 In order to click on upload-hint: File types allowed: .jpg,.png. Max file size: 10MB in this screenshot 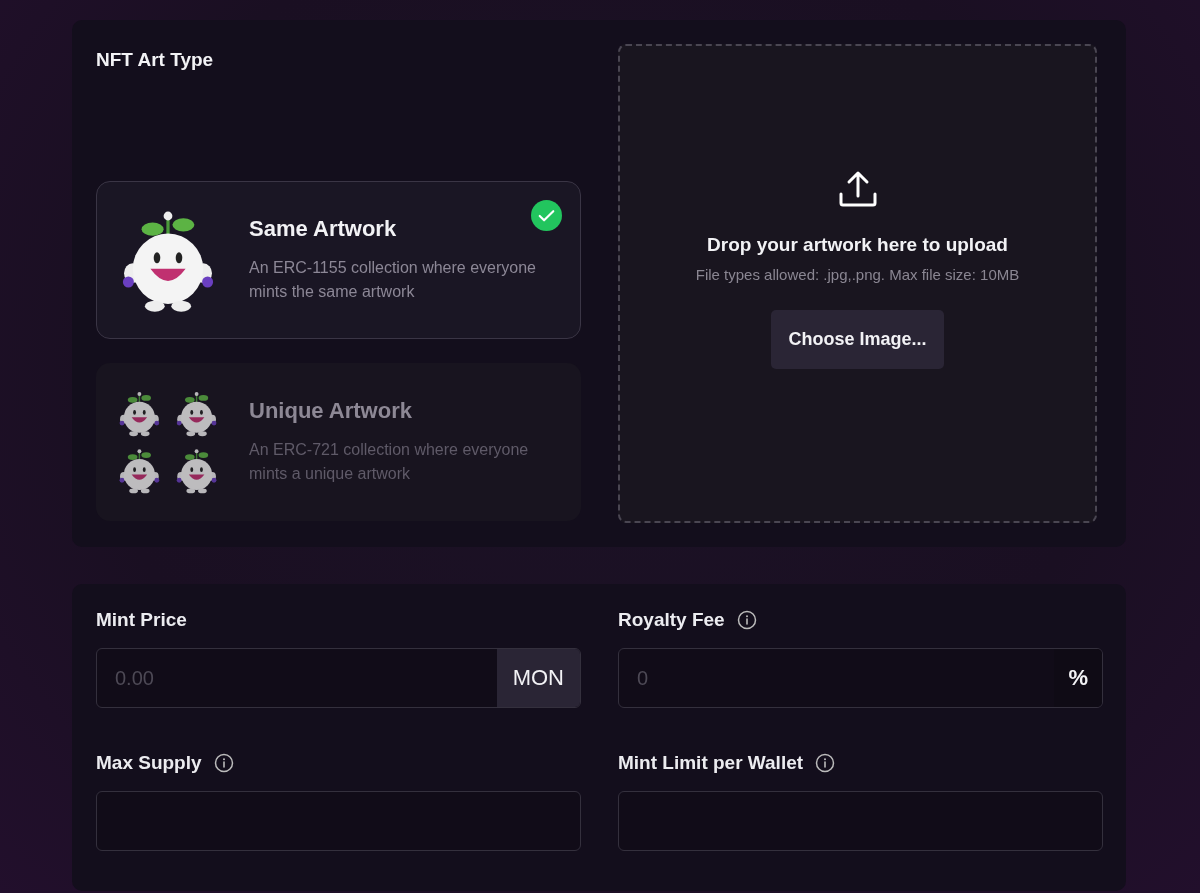, I will do `click(857, 274)`.